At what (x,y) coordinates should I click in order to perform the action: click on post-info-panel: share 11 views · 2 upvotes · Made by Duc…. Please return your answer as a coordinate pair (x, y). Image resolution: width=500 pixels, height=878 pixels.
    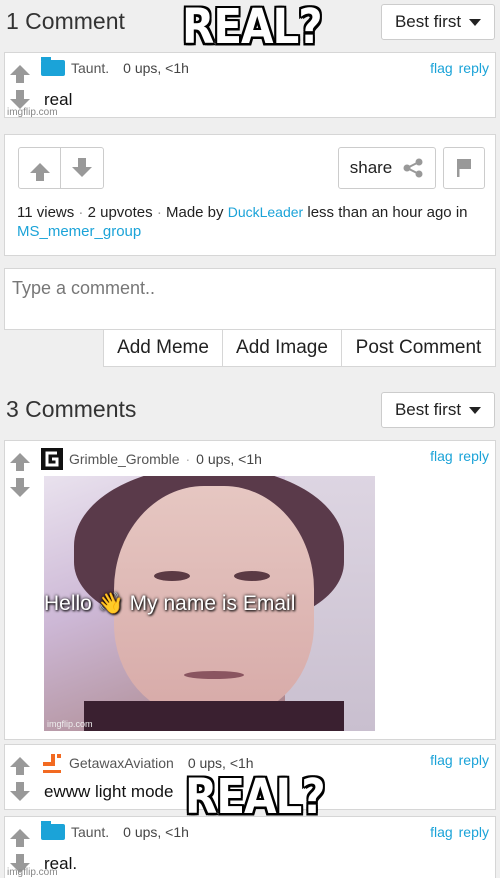
    Looking at the image, I should click on (250, 195).